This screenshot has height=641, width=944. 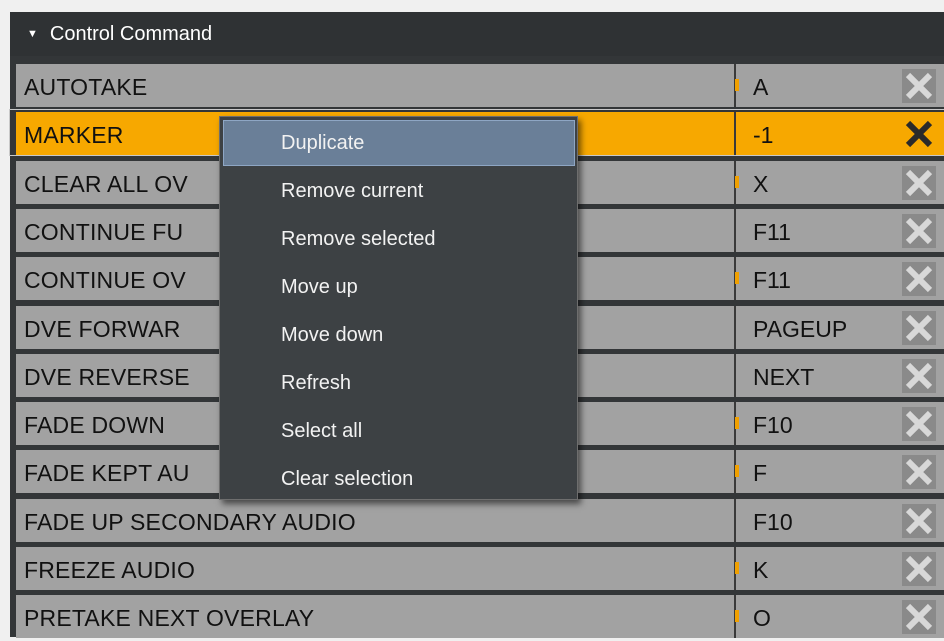 What do you see at coordinates (347, 479) in the screenshot?
I see `menu-item-label: Clear selection` at bounding box center [347, 479].